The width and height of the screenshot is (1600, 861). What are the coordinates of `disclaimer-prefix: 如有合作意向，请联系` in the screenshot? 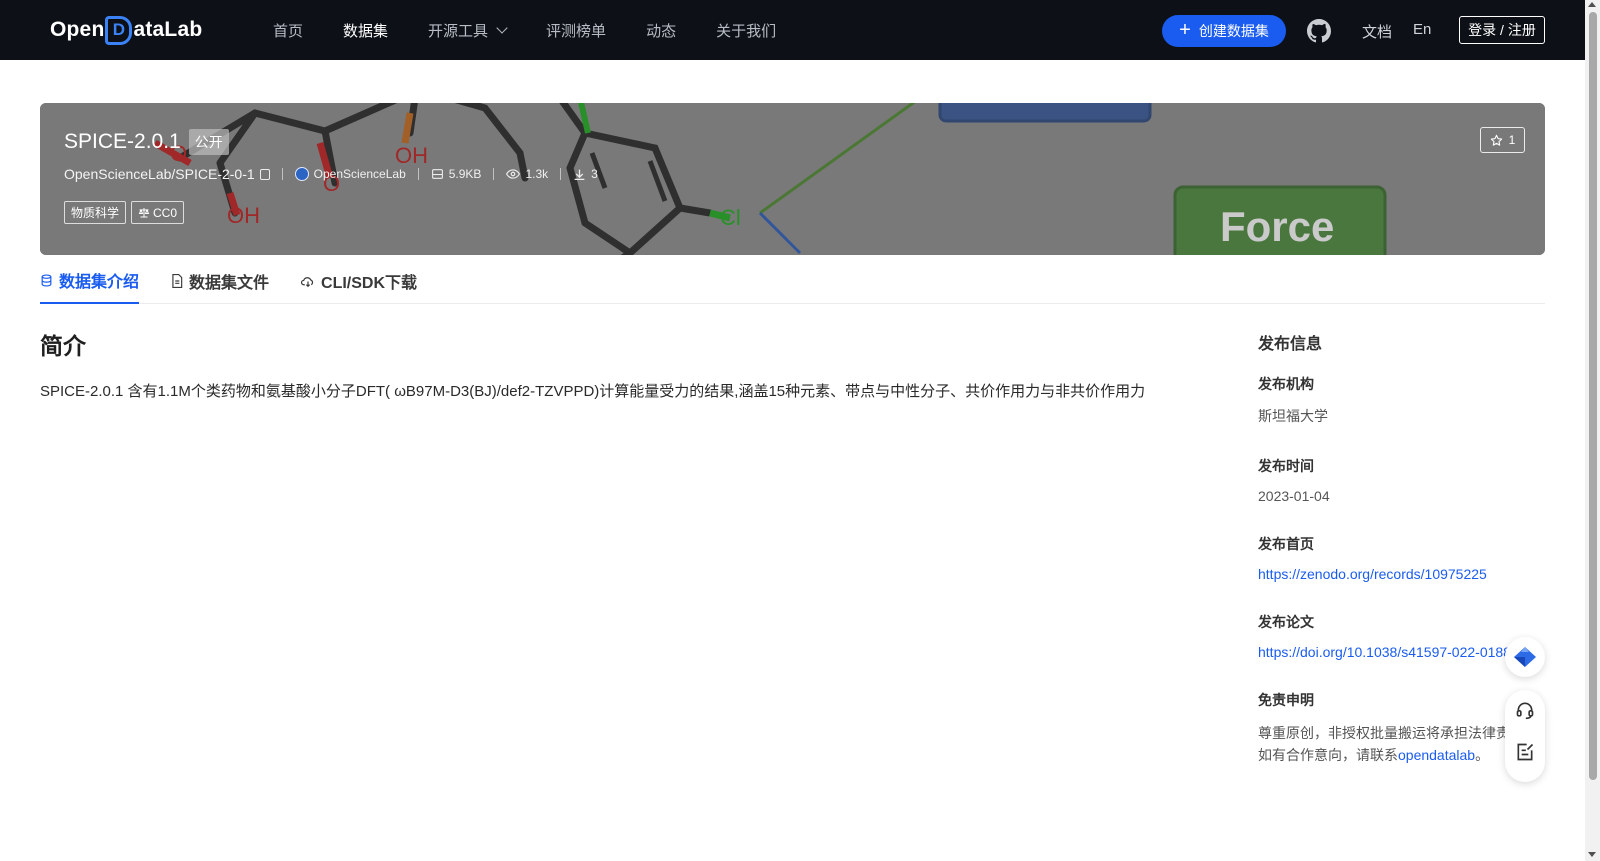 It's located at (1328, 755).